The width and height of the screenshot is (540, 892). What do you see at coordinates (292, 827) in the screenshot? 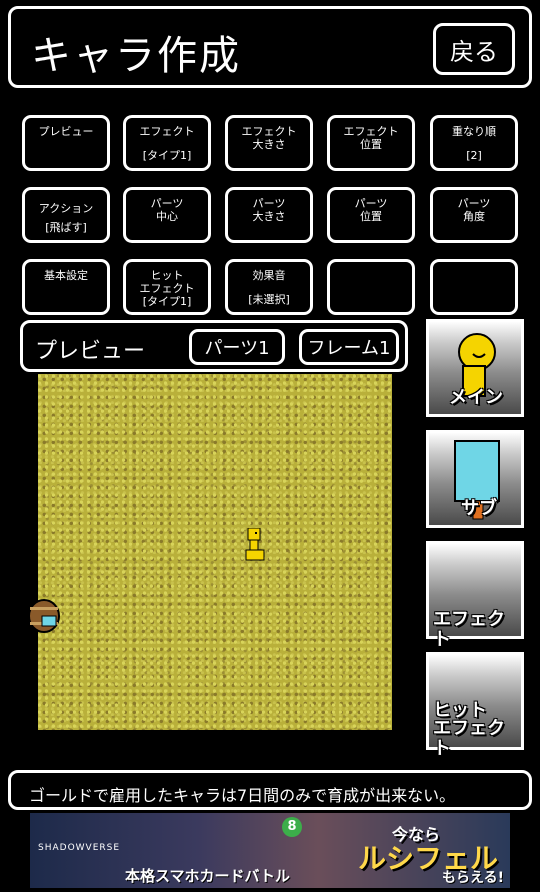
I see `ad-badge: 8` at bounding box center [292, 827].